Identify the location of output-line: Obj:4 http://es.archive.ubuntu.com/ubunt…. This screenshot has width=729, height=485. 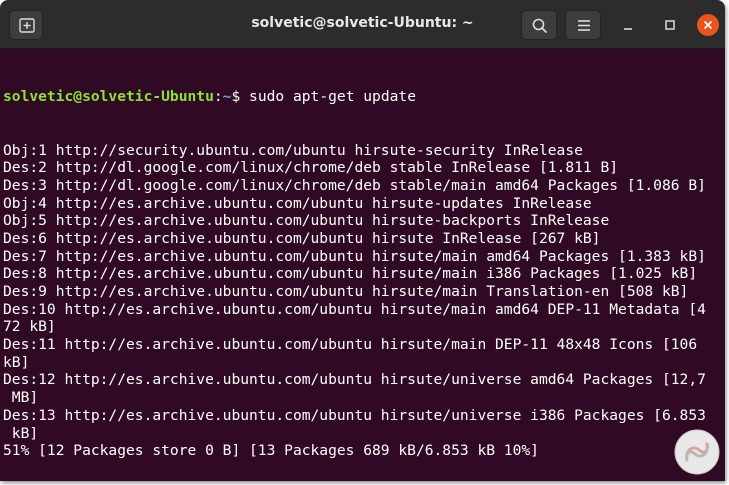
(297, 203).